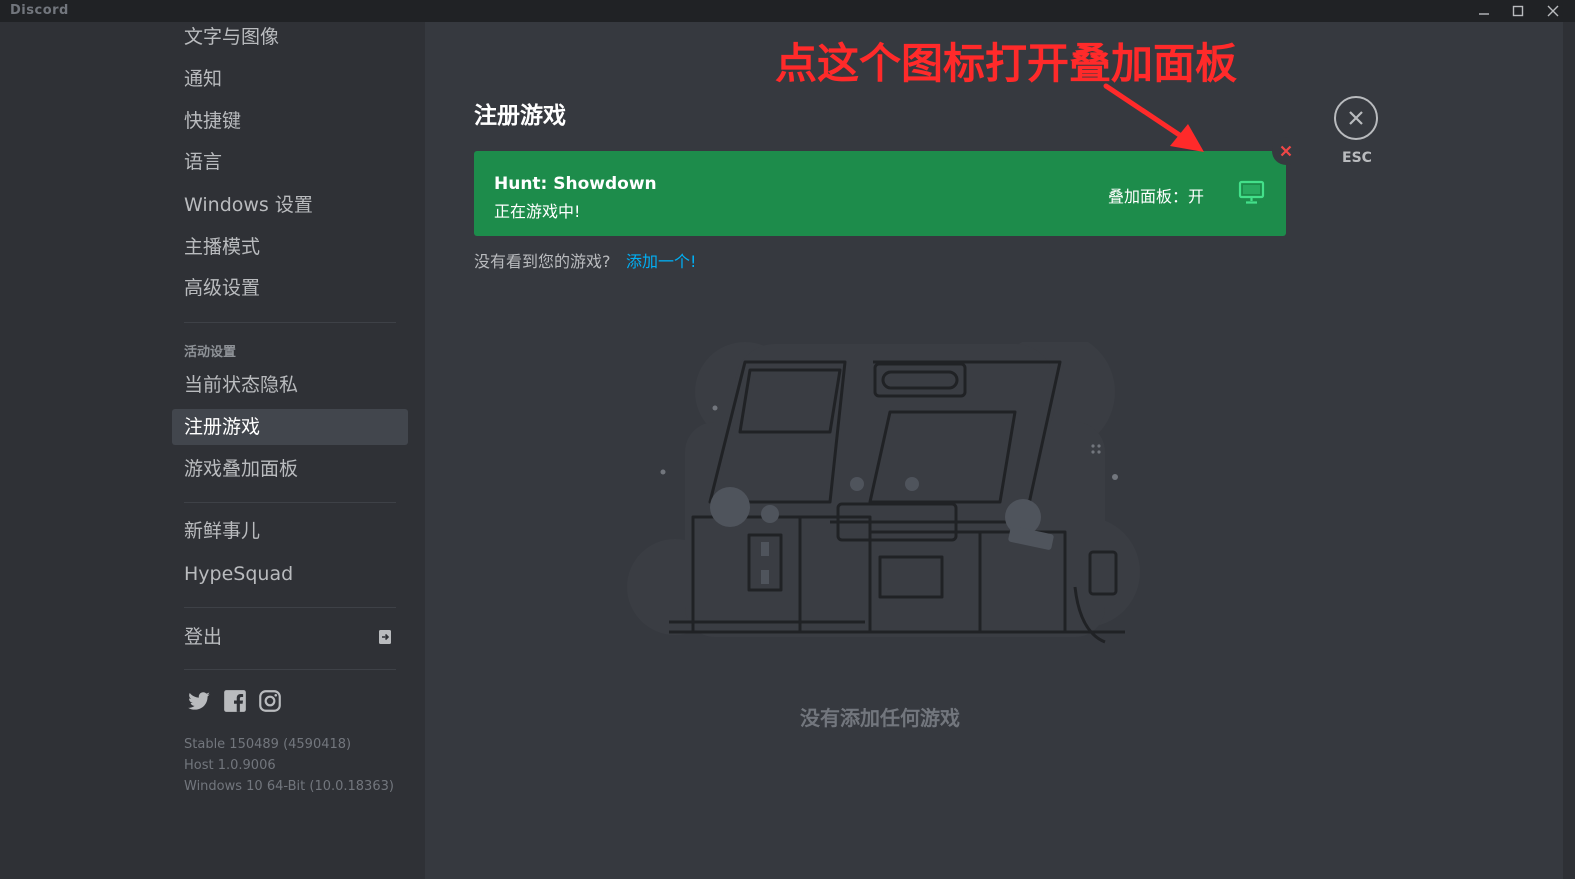  I want to click on facebook-link, so click(235, 701).